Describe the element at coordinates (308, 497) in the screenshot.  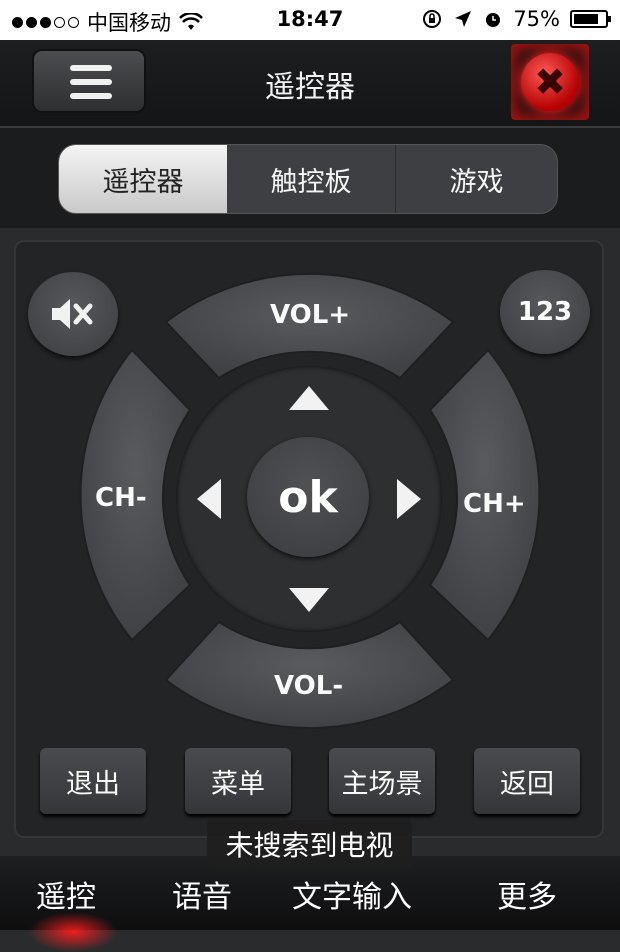
I see `ok-button: ok` at that location.